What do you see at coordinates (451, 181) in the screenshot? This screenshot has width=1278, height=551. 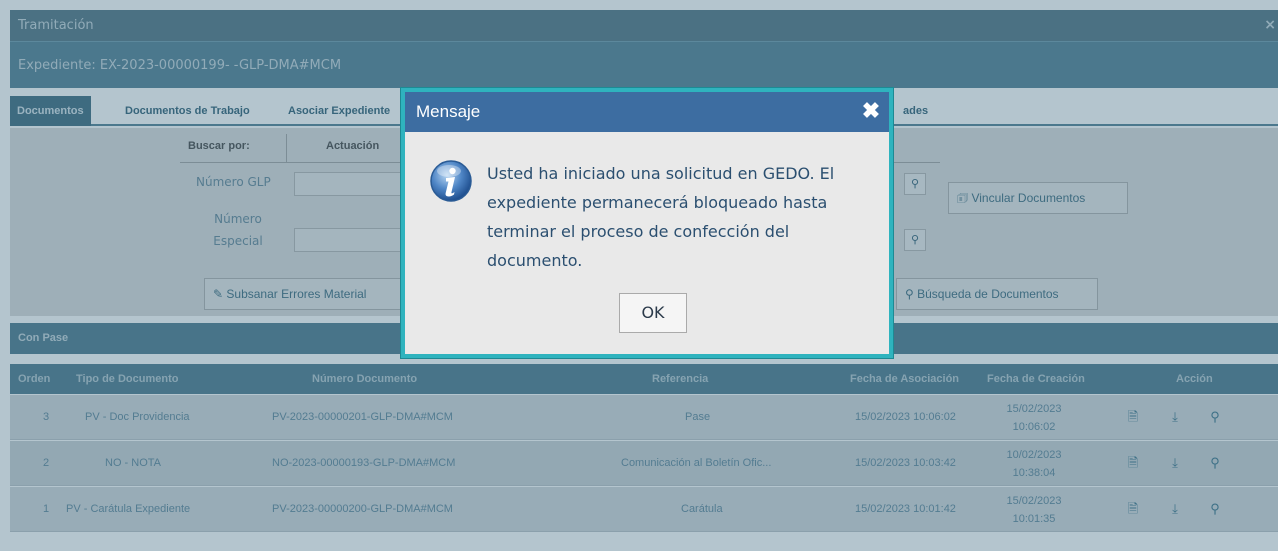 I see `info-icon` at bounding box center [451, 181].